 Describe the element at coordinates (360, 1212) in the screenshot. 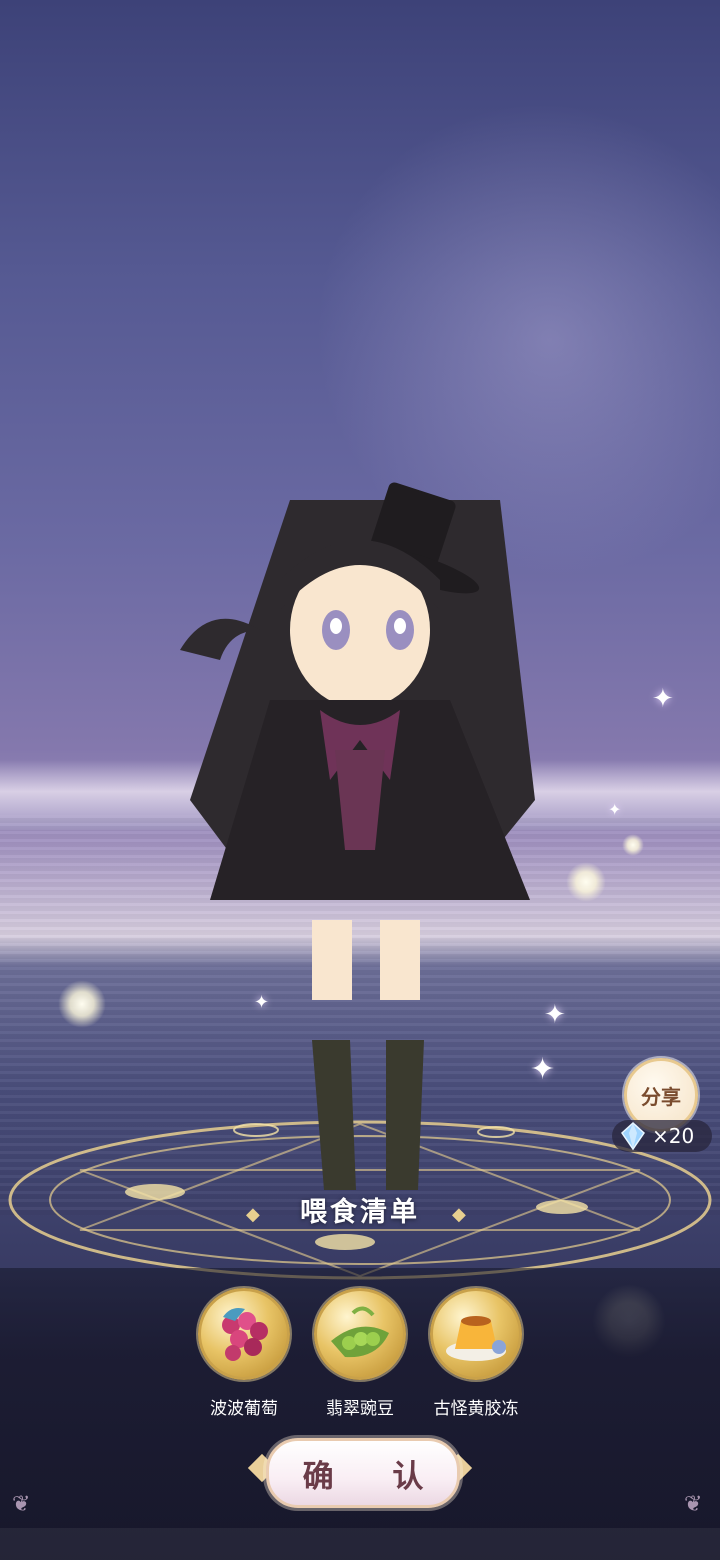

I see `feeding-list-title: 喂食清单` at that location.